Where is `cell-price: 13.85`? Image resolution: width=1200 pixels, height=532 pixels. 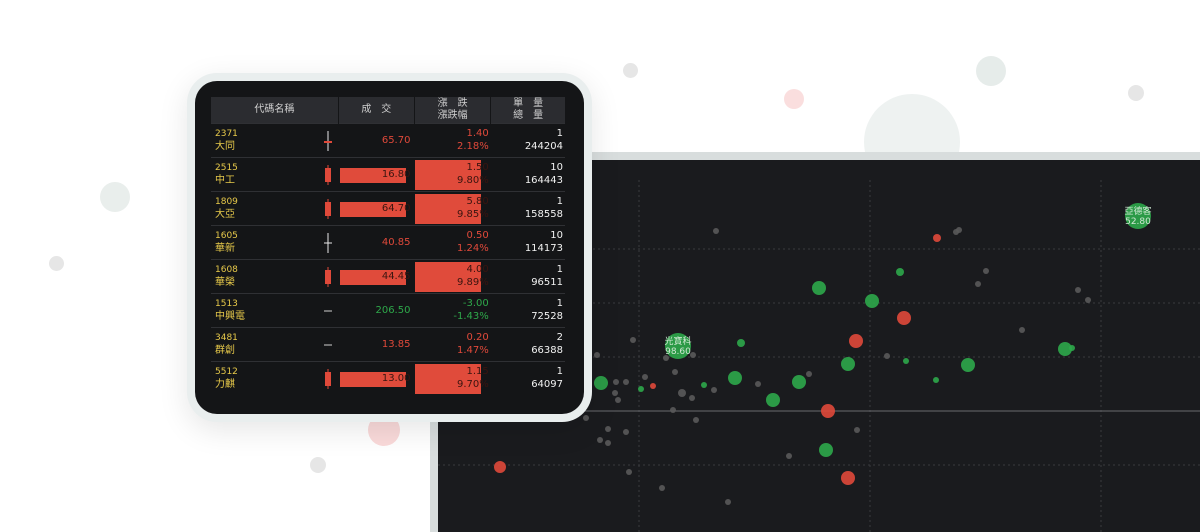 cell-price: 13.85 is located at coordinates (376, 343).